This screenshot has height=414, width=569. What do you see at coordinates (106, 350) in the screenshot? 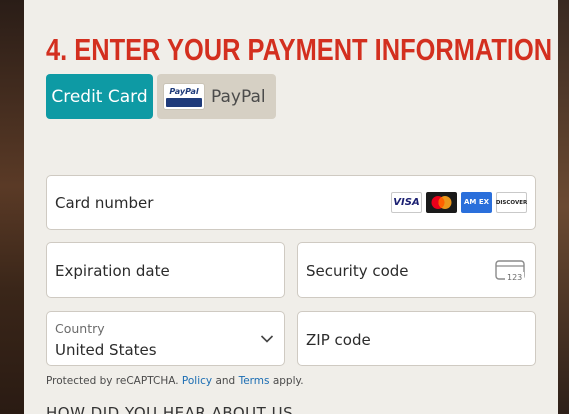
I see `country-value: United States` at bounding box center [106, 350].